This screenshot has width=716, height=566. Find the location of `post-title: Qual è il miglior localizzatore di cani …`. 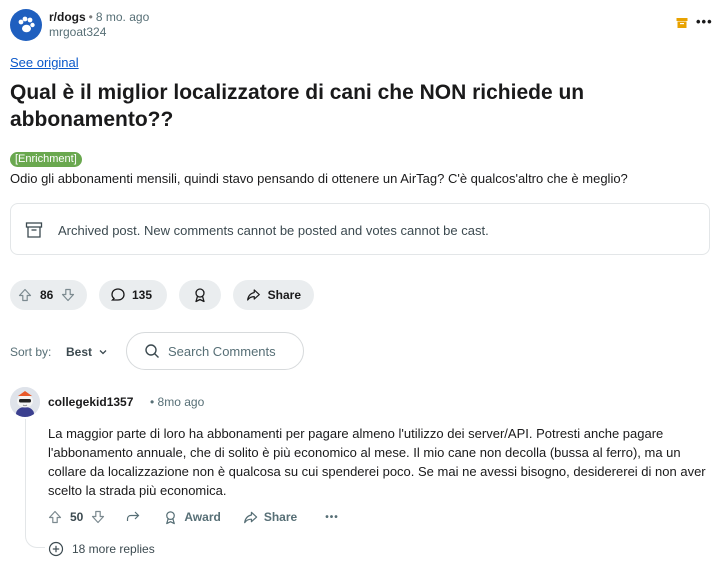

post-title: Qual è il miglior localizzatore di cani … is located at coordinates (297, 106).